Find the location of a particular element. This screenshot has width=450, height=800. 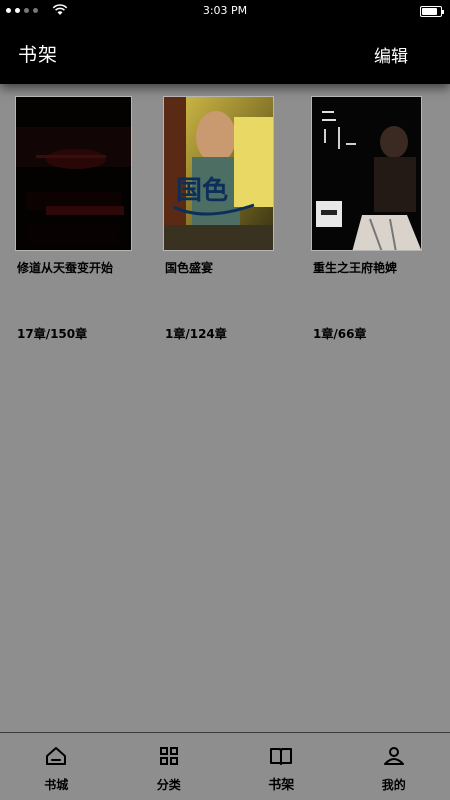

status-time: 3:03 PM is located at coordinates (225, 10).